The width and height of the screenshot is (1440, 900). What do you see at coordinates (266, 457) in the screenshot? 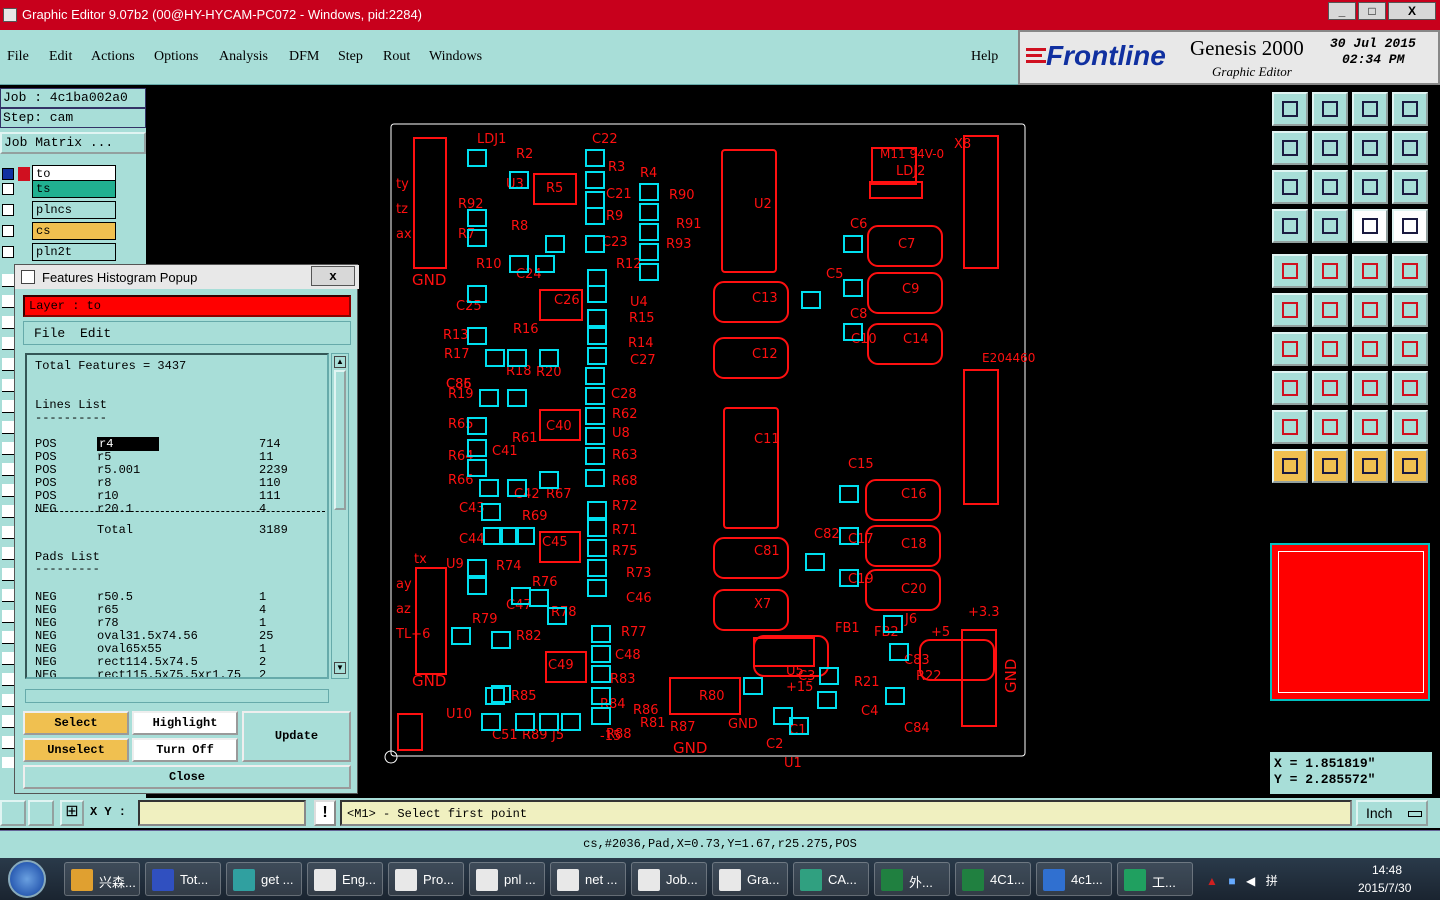
I see `line-row-count: 11` at bounding box center [266, 457].